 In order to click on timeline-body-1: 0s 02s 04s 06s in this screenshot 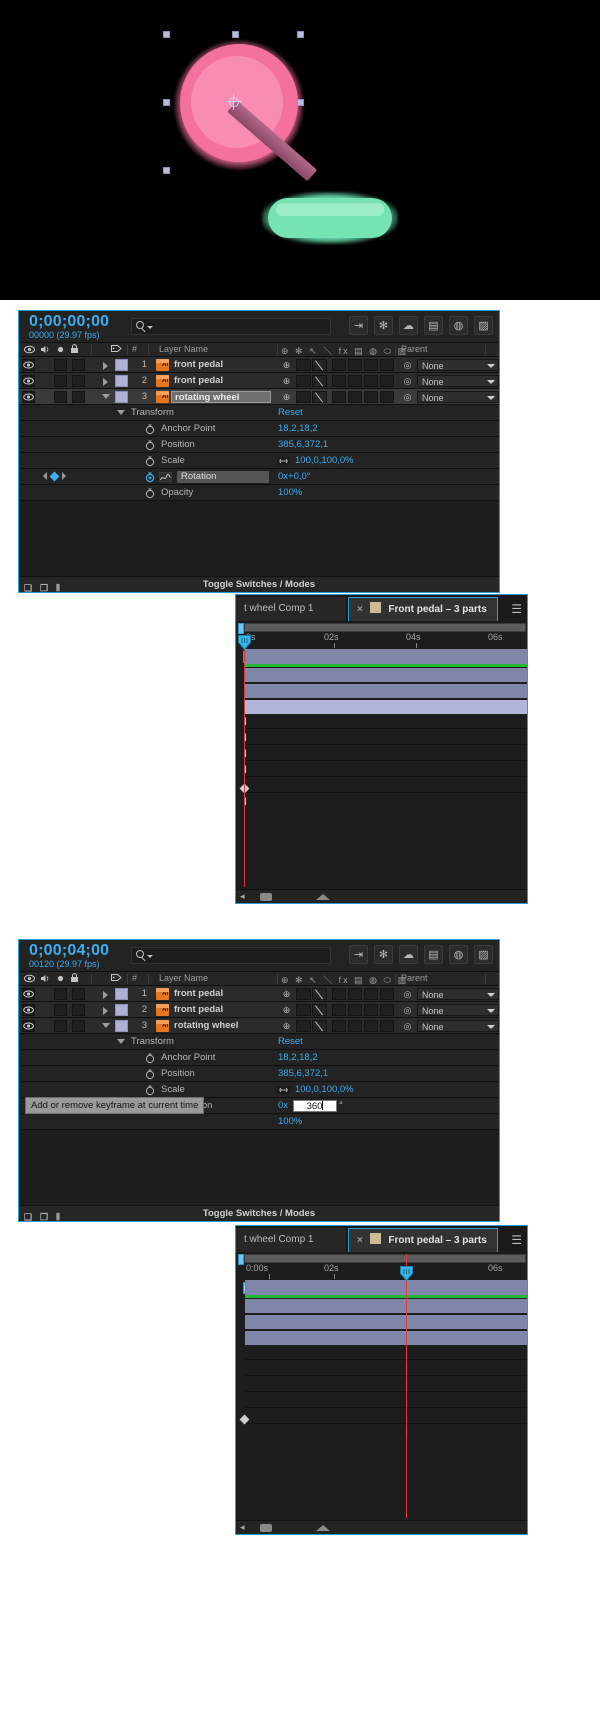, I will do `click(381, 763)`.